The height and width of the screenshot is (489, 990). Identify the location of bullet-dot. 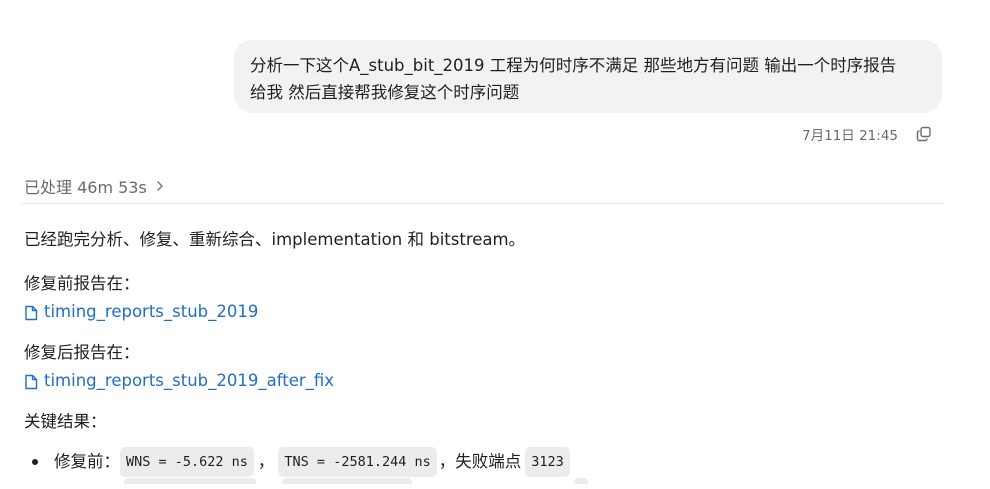
(35, 462).